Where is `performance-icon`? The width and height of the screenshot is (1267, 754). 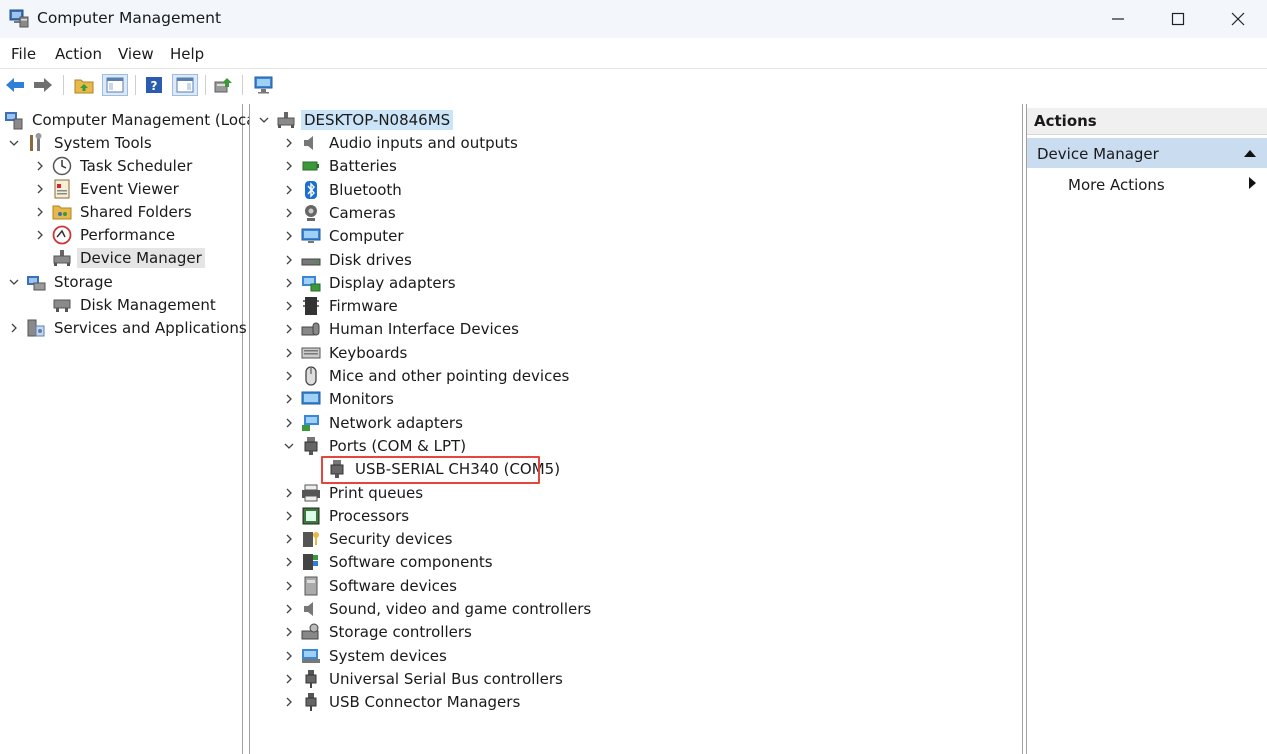
performance-icon is located at coordinates (62, 235).